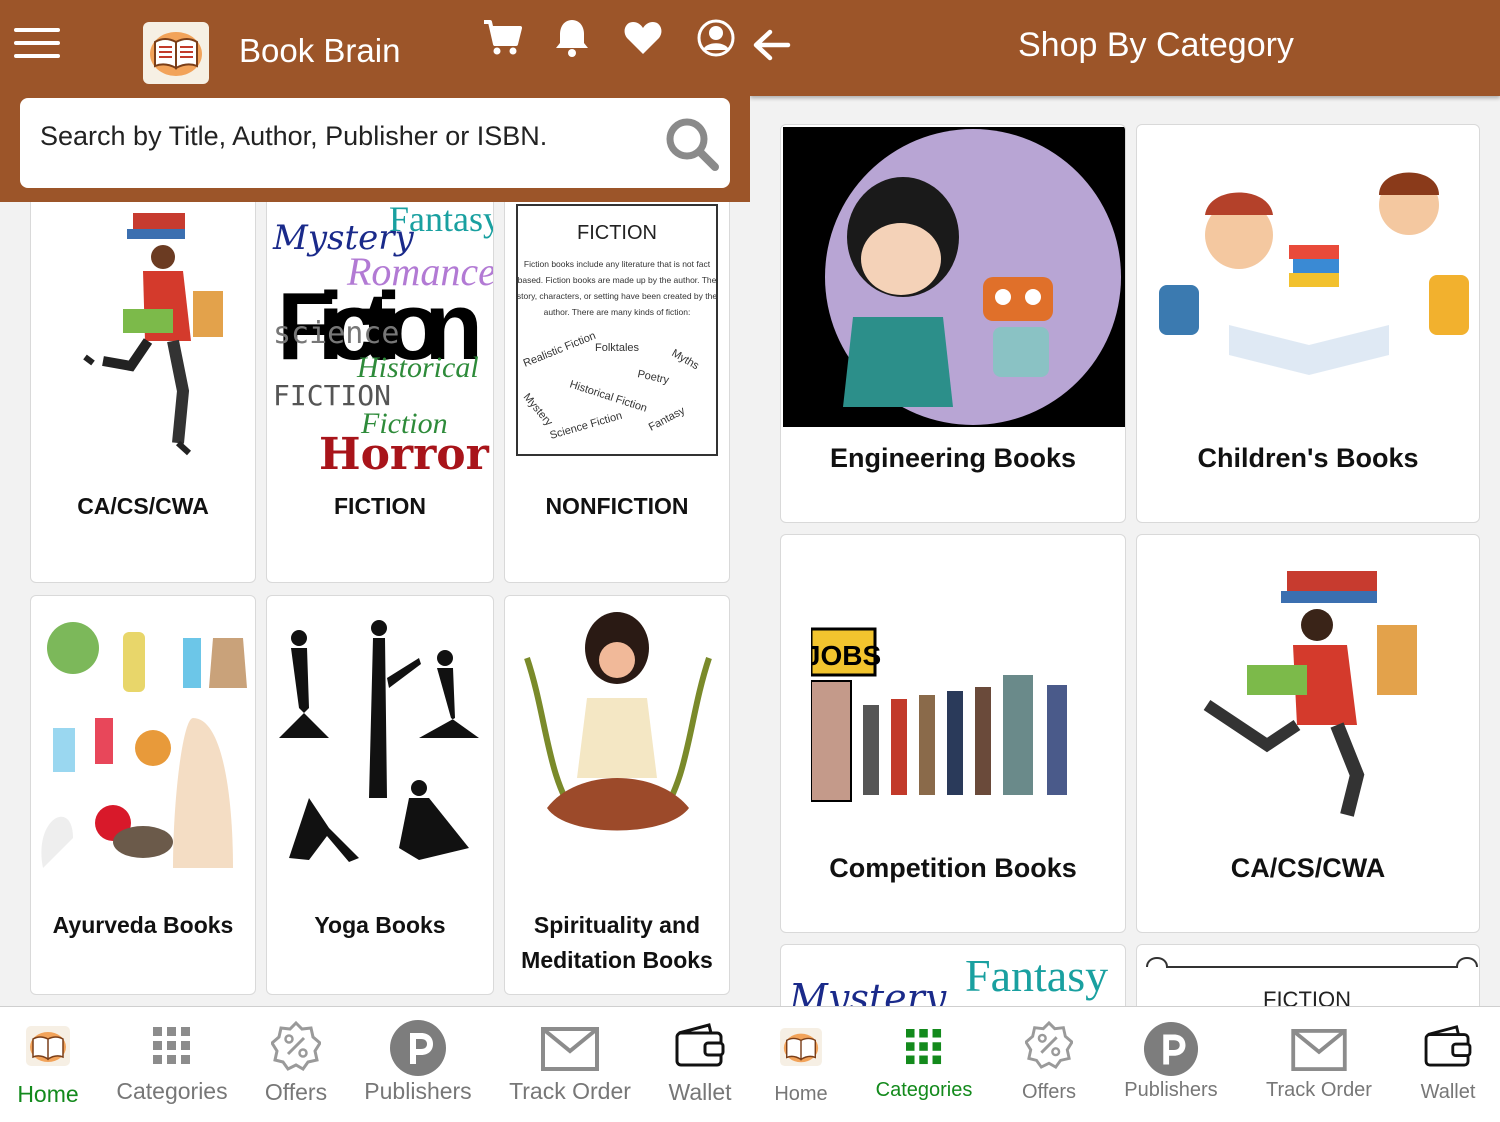 The image size is (1500, 1122). Describe the element at coordinates (1312, 981) in the screenshot. I see `nonfiction-scroll-partial: FICTION` at that location.